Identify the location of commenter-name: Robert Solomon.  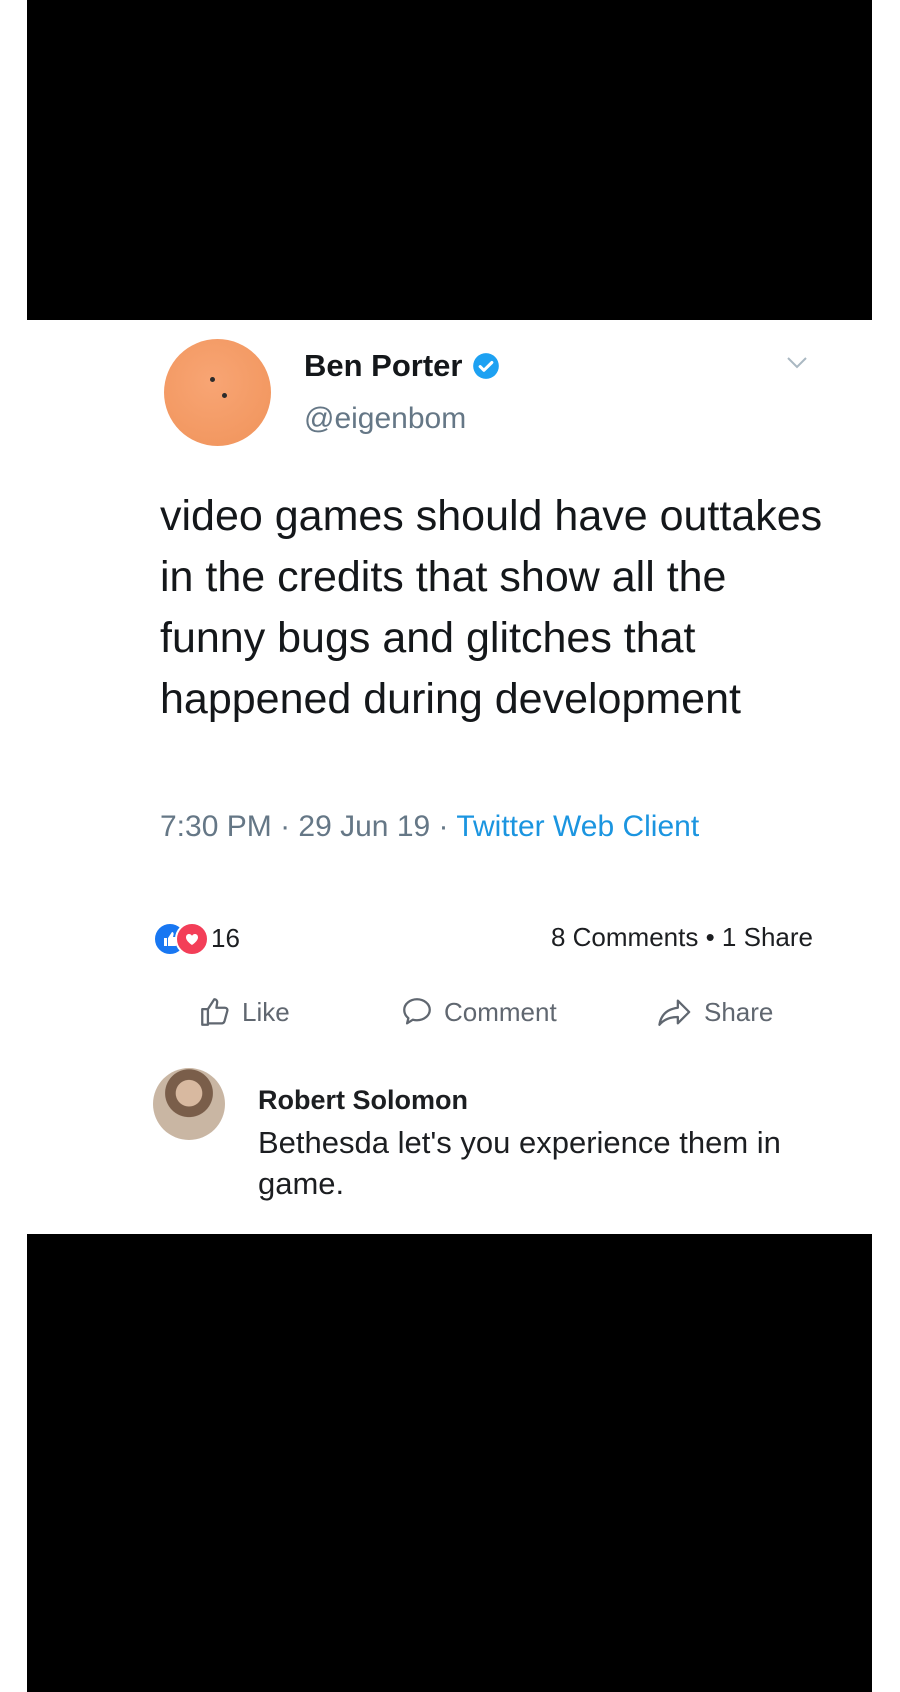
(363, 1100).